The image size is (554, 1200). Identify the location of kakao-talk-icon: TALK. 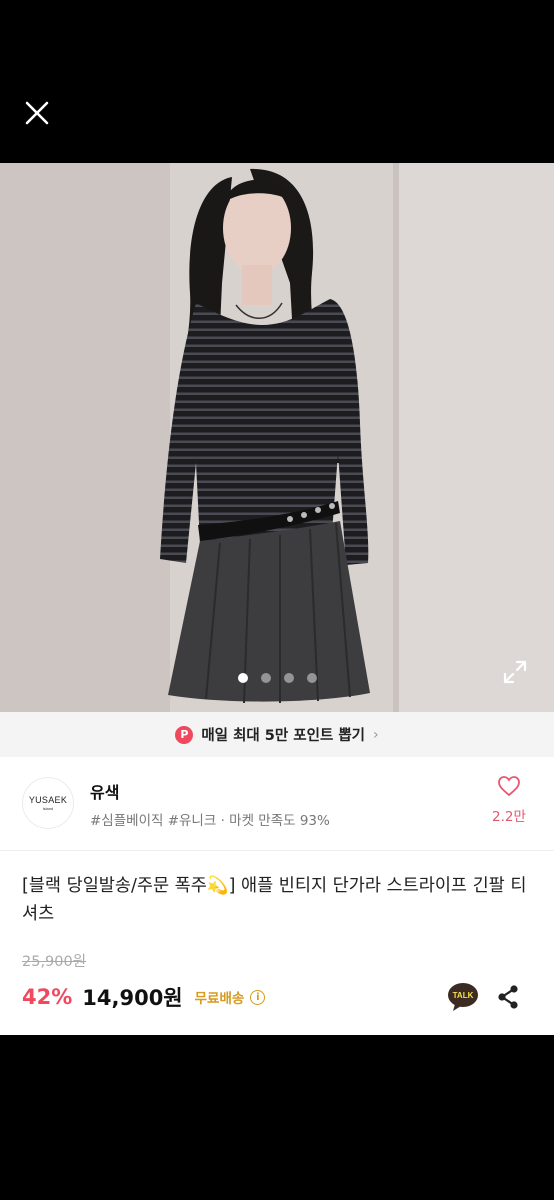
(463, 997).